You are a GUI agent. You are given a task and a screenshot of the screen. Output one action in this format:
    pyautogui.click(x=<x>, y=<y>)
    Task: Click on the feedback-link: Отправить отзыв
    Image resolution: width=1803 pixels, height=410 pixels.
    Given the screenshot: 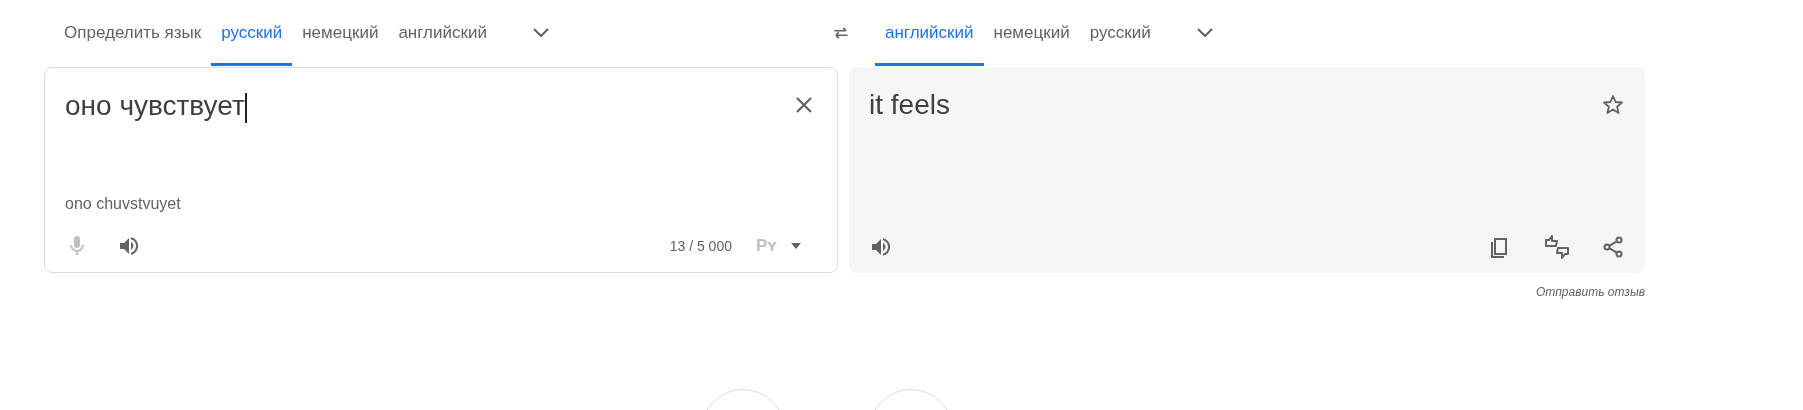 What is the action you would take?
    pyautogui.click(x=1590, y=292)
    